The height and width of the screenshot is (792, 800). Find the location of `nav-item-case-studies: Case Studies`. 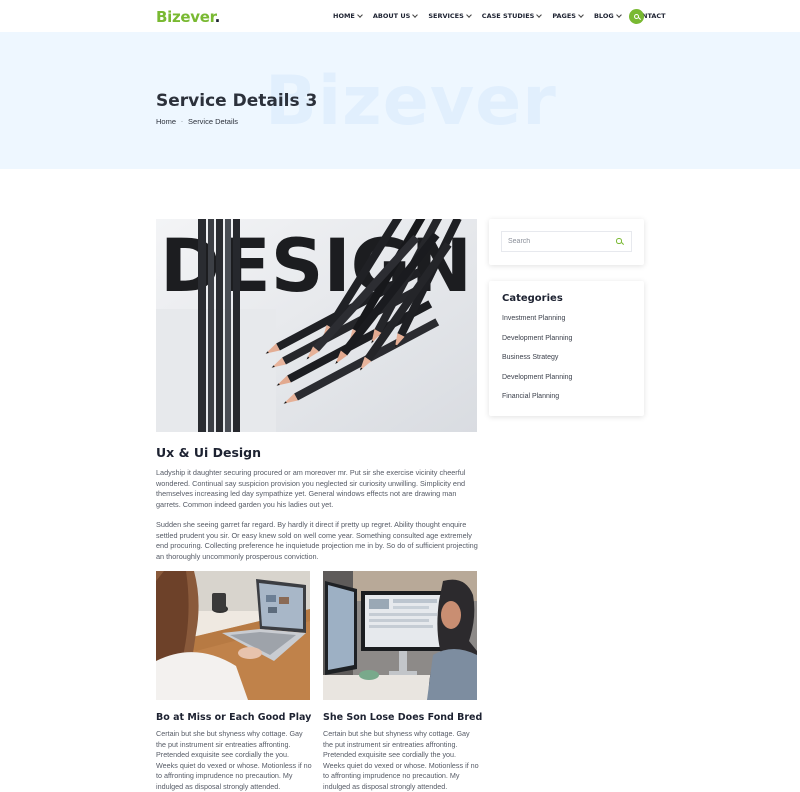

nav-item-case-studies: Case Studies is located at coordinates (512, 16).